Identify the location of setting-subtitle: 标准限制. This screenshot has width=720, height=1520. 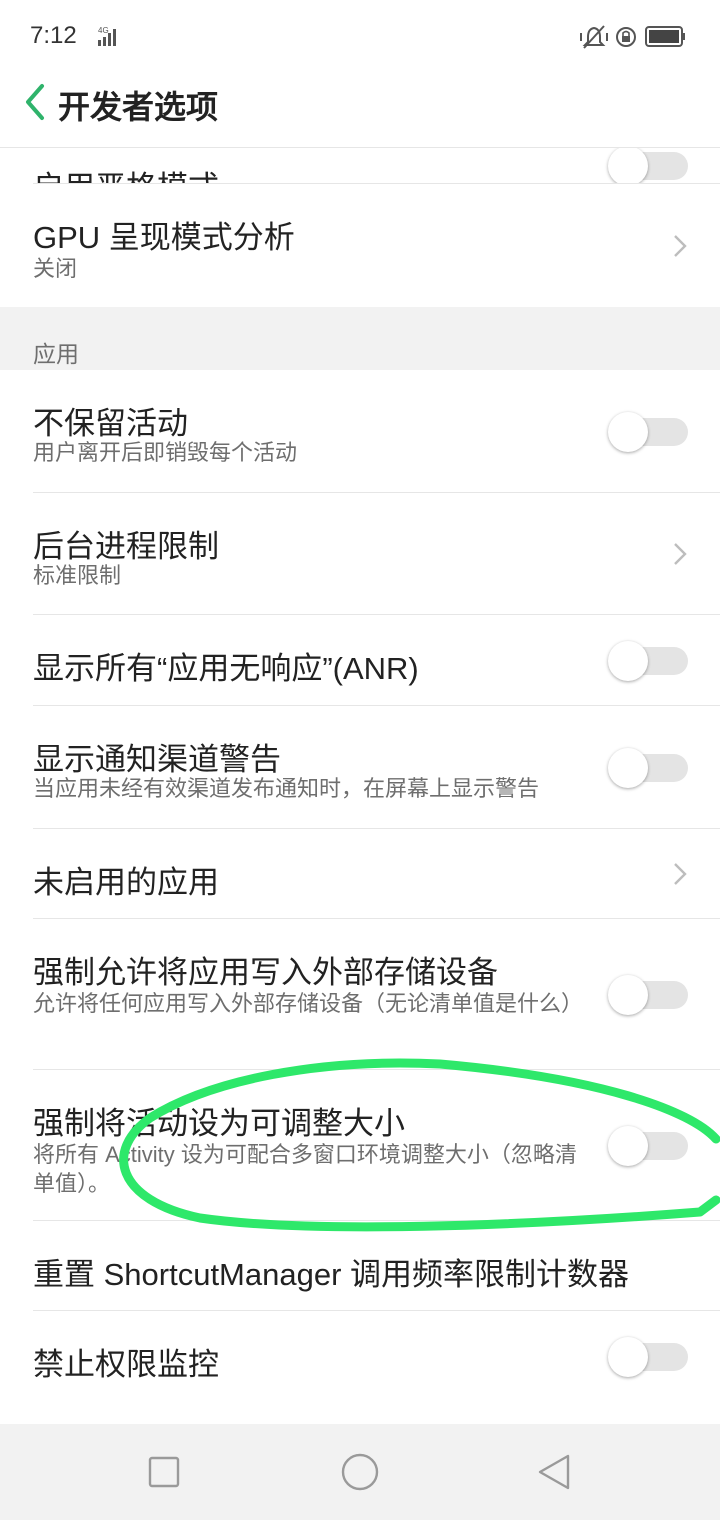
(77, 575).